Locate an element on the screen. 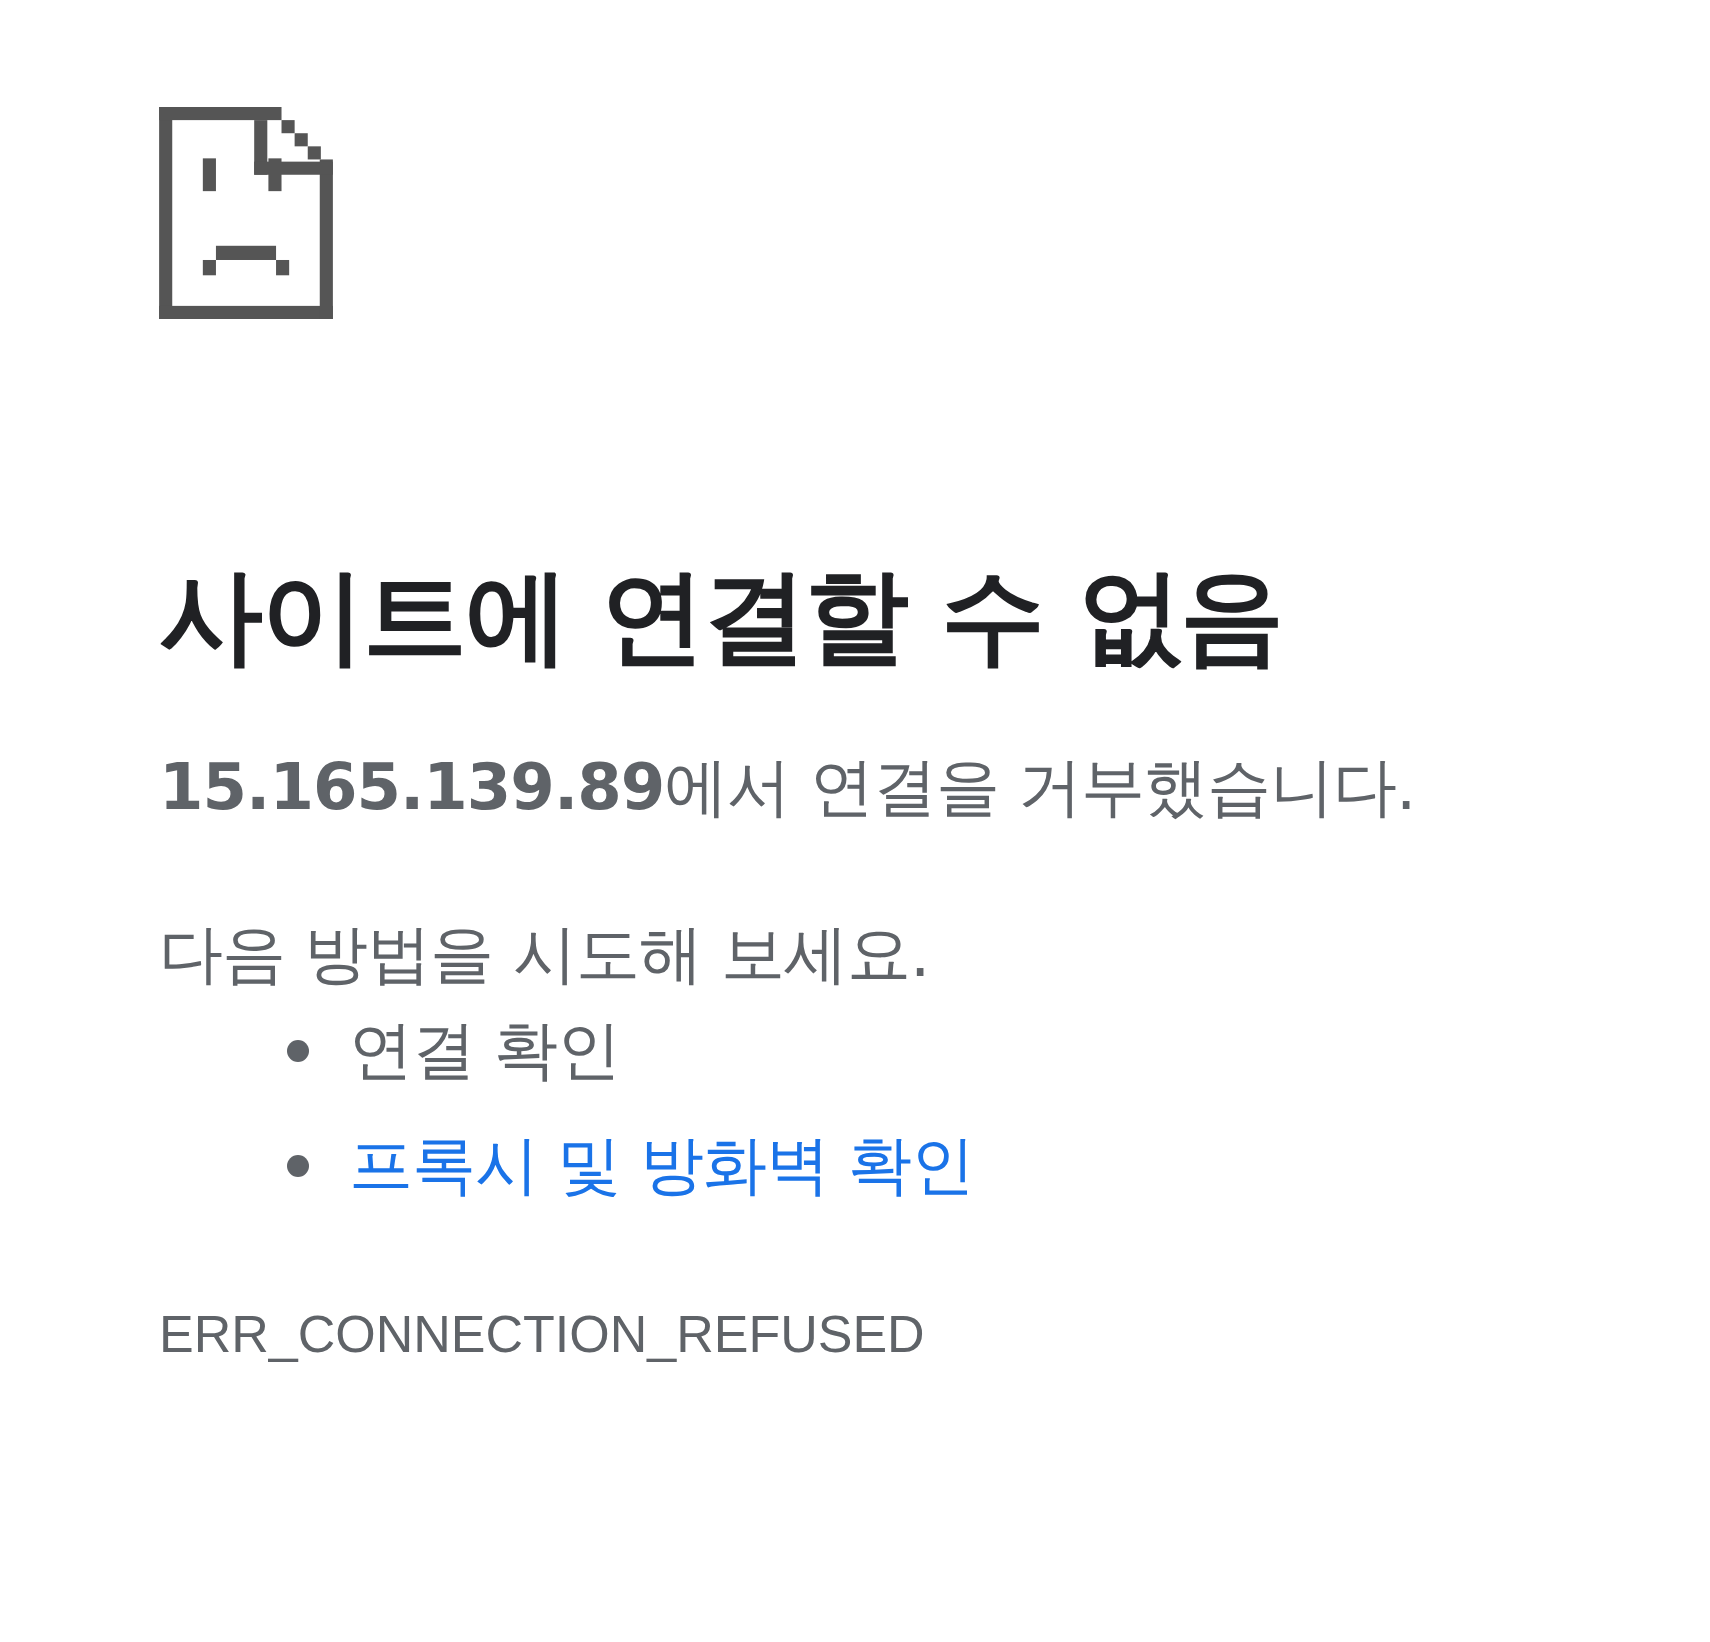 The image size is (1710, 1642). error-heading: 사이트에 연결할 수 없음 is located at coordinates (721, 616).